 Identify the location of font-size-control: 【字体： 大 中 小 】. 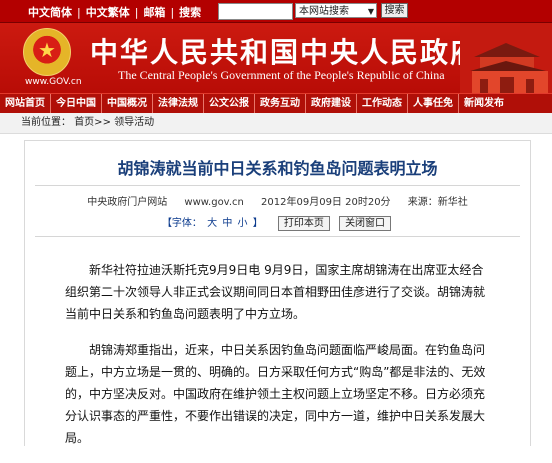
(214, 223).